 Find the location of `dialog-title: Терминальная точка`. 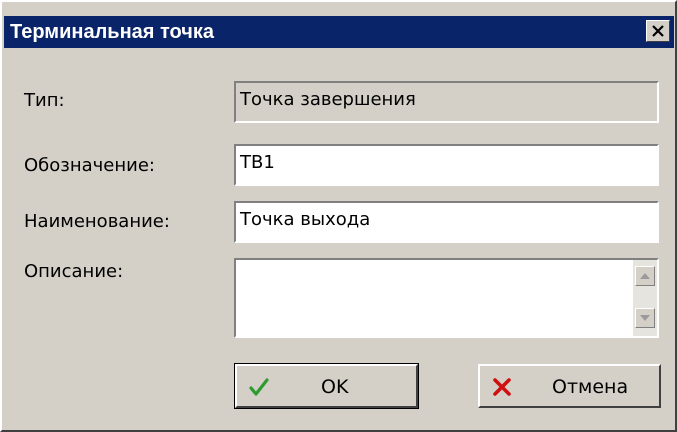

dialog-title: Терминальная точка is located at coordinates (112, 32).